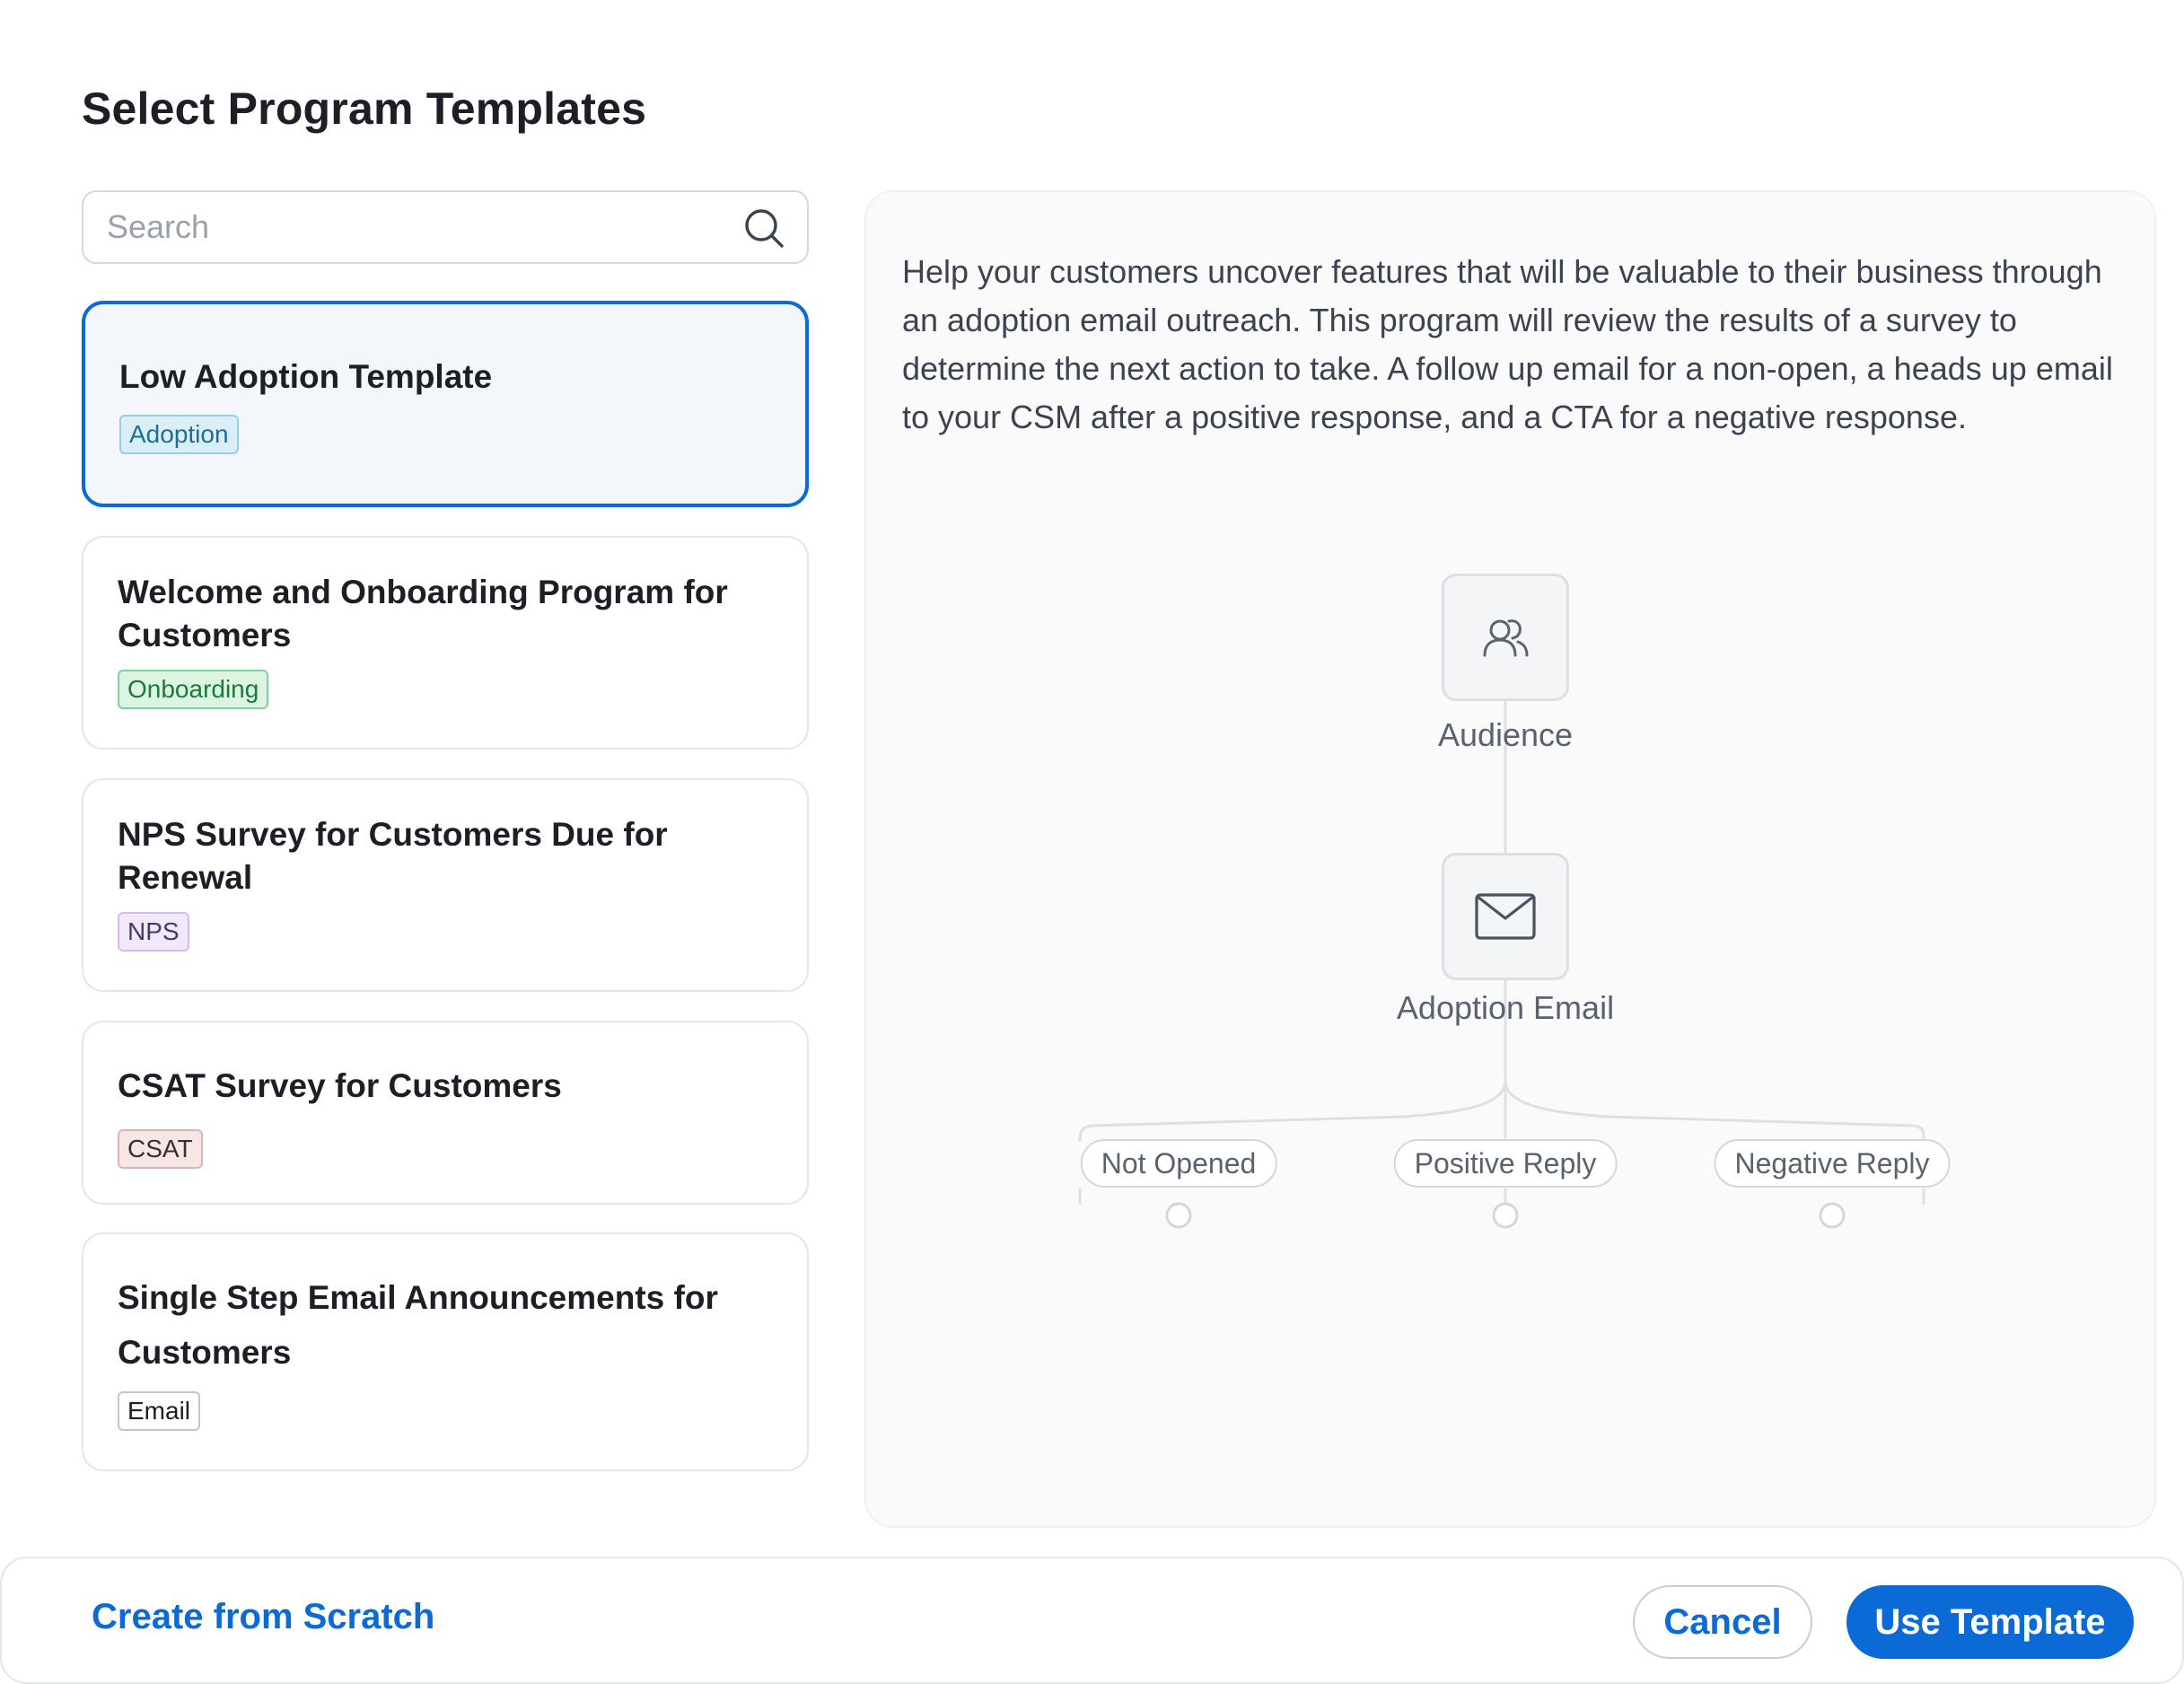  Describe the element at coordinates (306, 376) in the screenshot. I see `template-card-title: Low Adoption Template` at that location.